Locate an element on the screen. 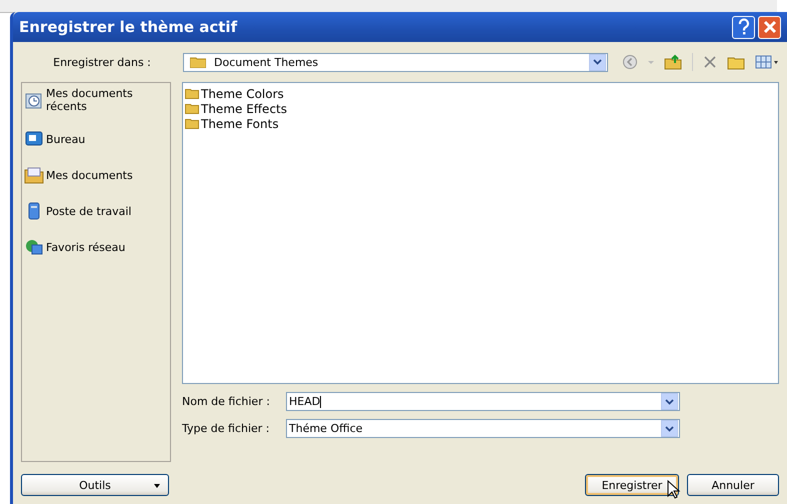  views-icon is located at coordinates (767, 62).